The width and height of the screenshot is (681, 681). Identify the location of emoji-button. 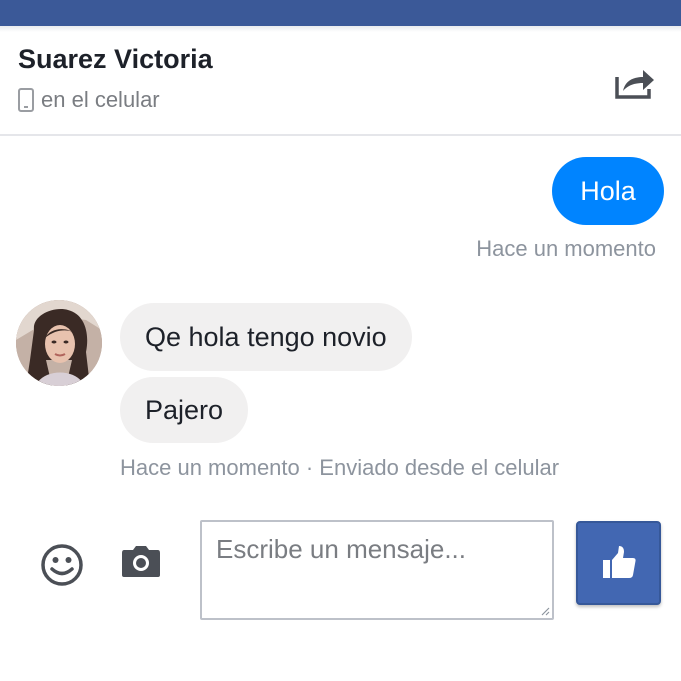
(62, 565).